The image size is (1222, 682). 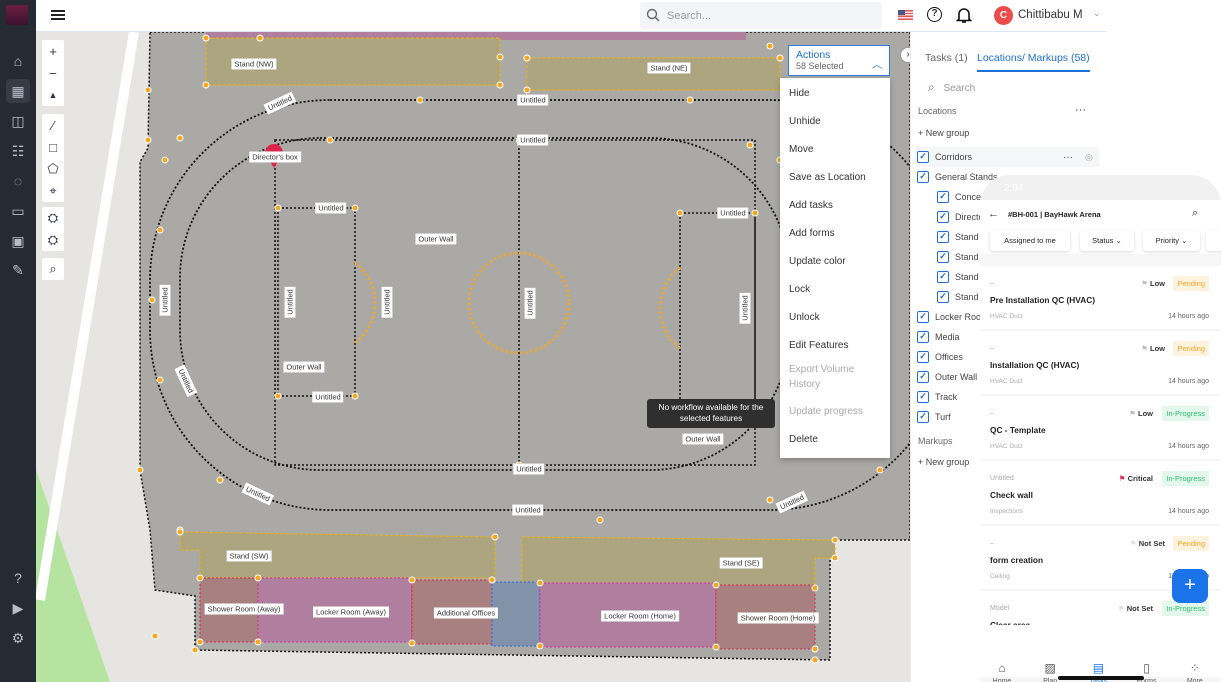 What do you see at coordinates (1195, 671) in the screenshot?
I see `nav-more: ⁘ More` at bounding box center [1195, 671].